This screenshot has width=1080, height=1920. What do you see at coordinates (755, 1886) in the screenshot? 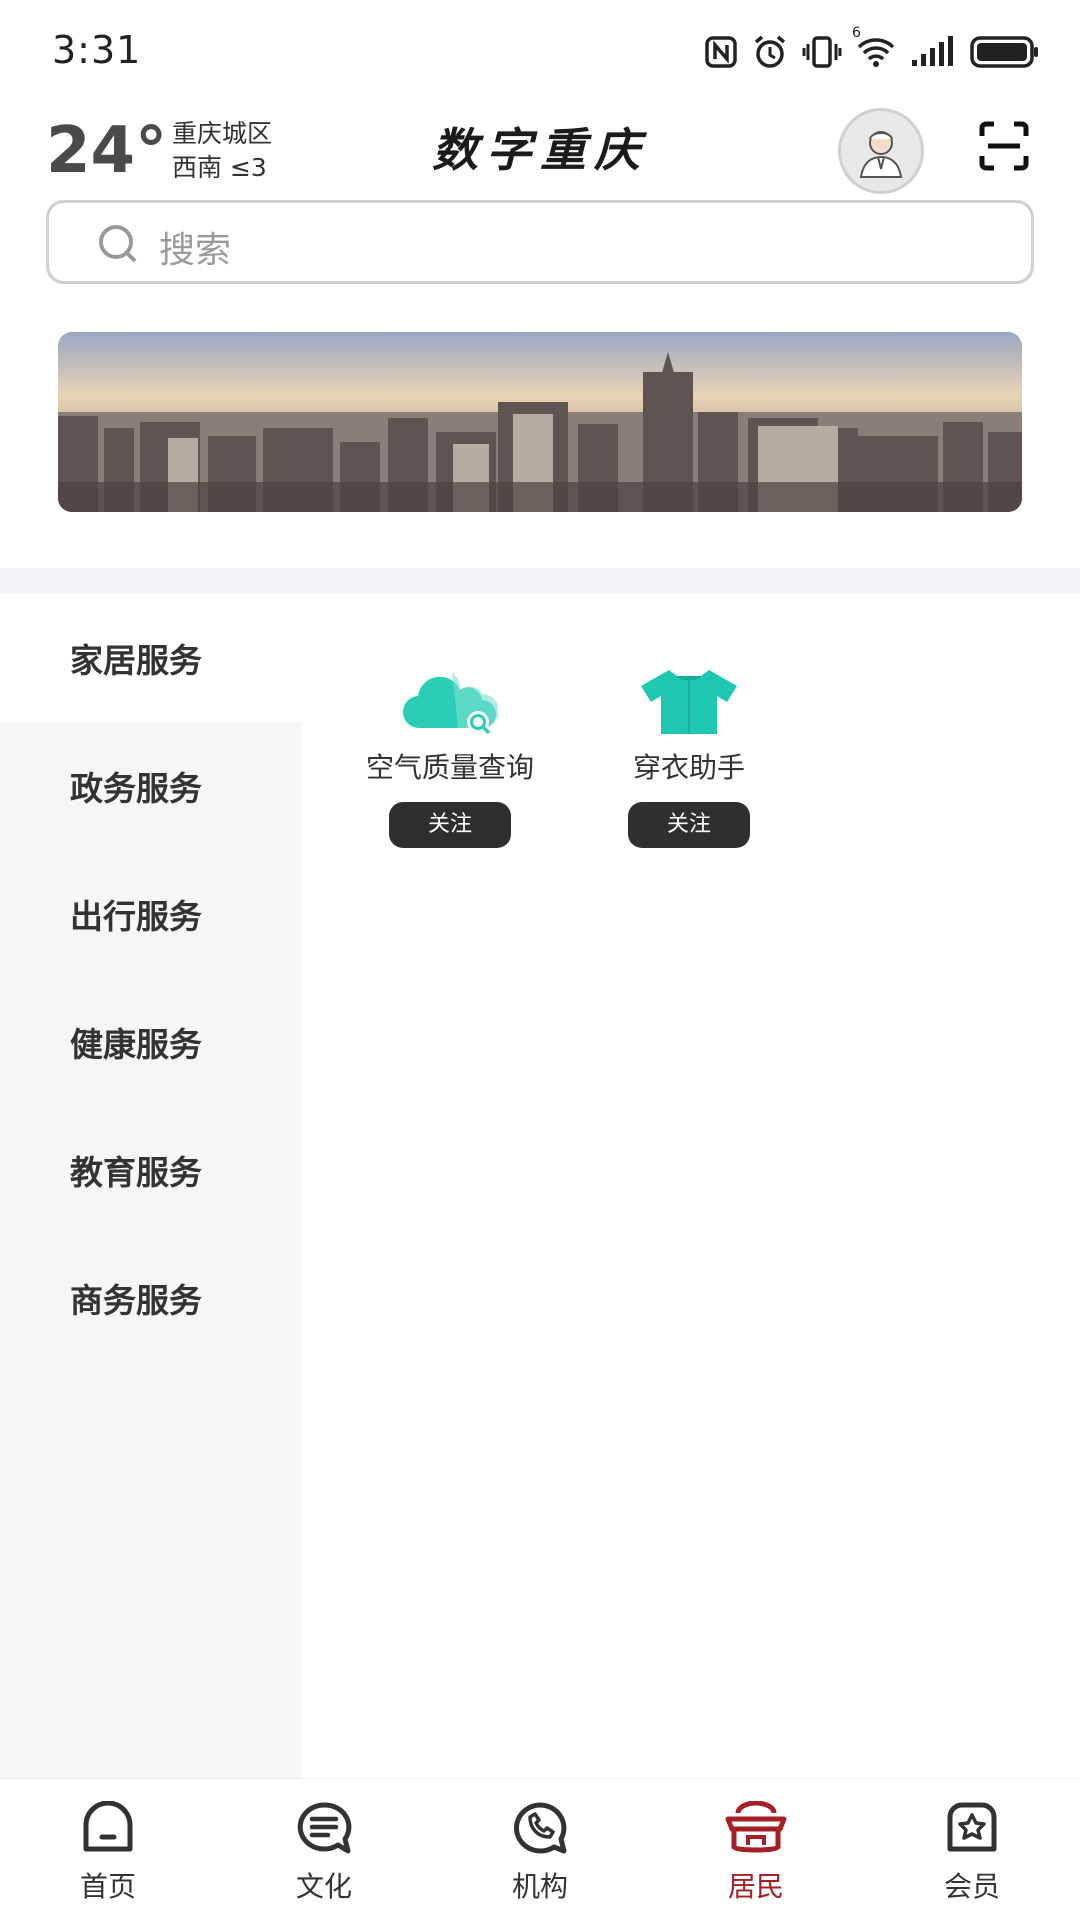
I see `nav-label: 居民` at bounding box center [755, 1886].